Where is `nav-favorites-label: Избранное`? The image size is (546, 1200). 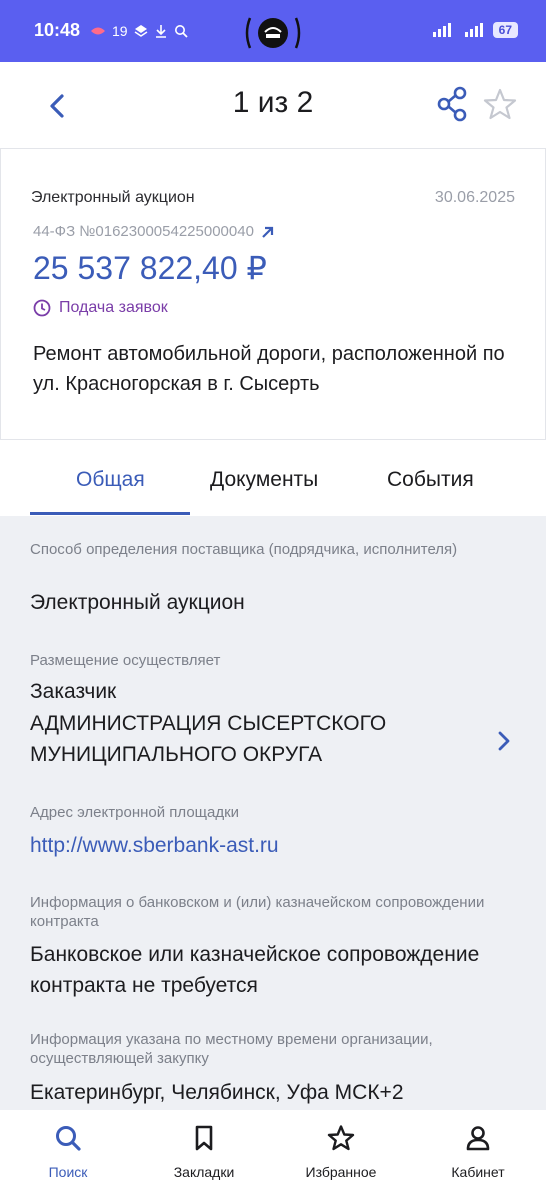
nav-favorites-label: Избранное is located at coordinates (341, 1172).